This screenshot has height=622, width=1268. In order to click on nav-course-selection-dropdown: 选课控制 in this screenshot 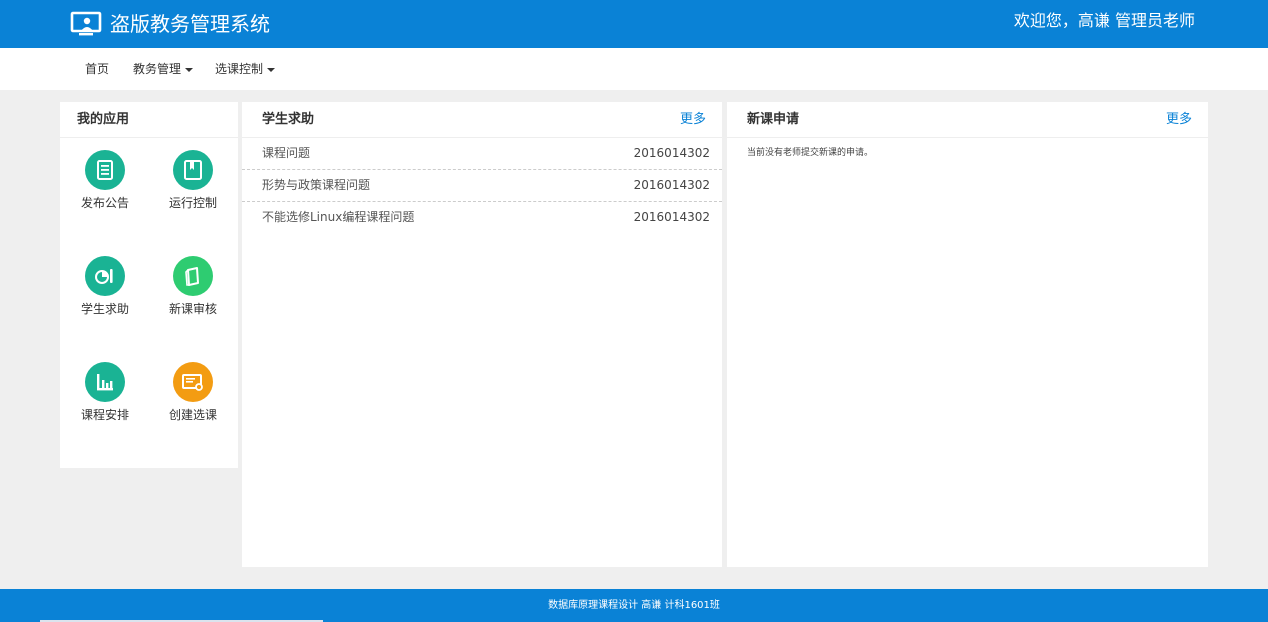, I will do `click(245, 69)`.